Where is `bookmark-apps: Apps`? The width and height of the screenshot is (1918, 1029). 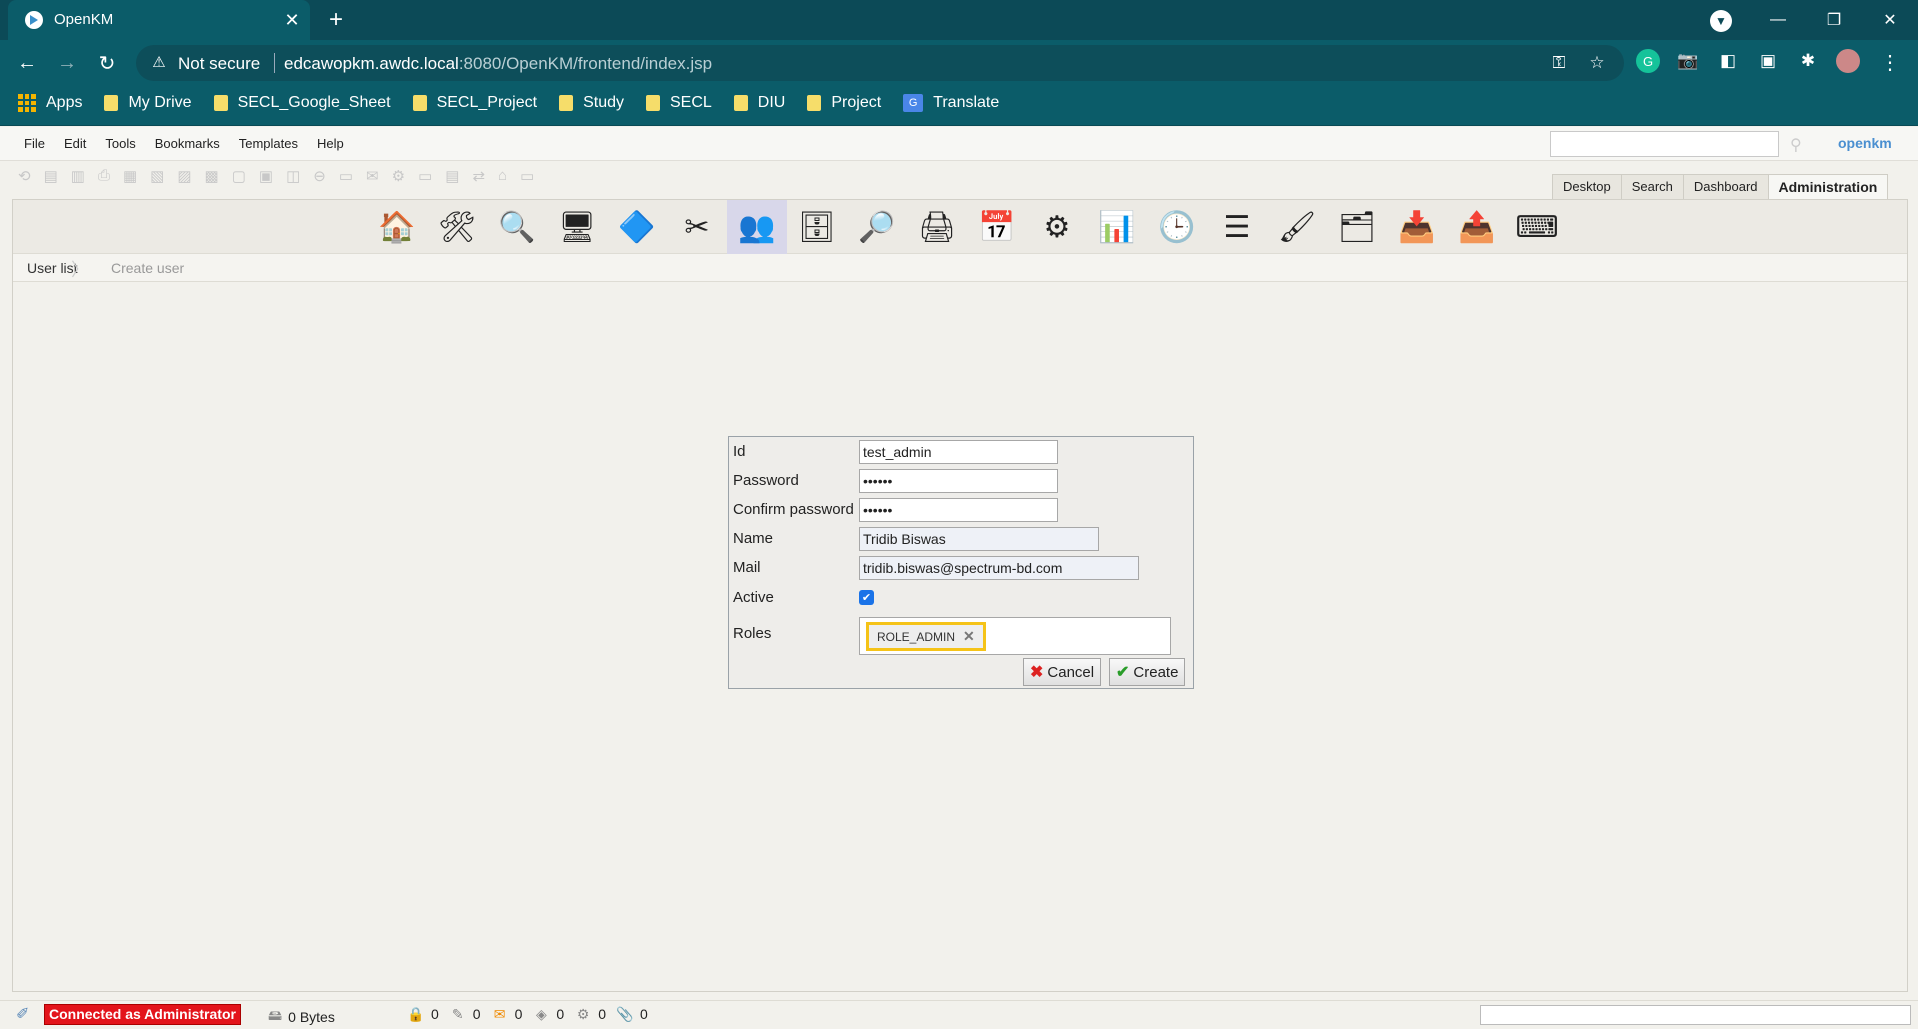 bookmark-apps: Apps is located at coordinates (50, 103).